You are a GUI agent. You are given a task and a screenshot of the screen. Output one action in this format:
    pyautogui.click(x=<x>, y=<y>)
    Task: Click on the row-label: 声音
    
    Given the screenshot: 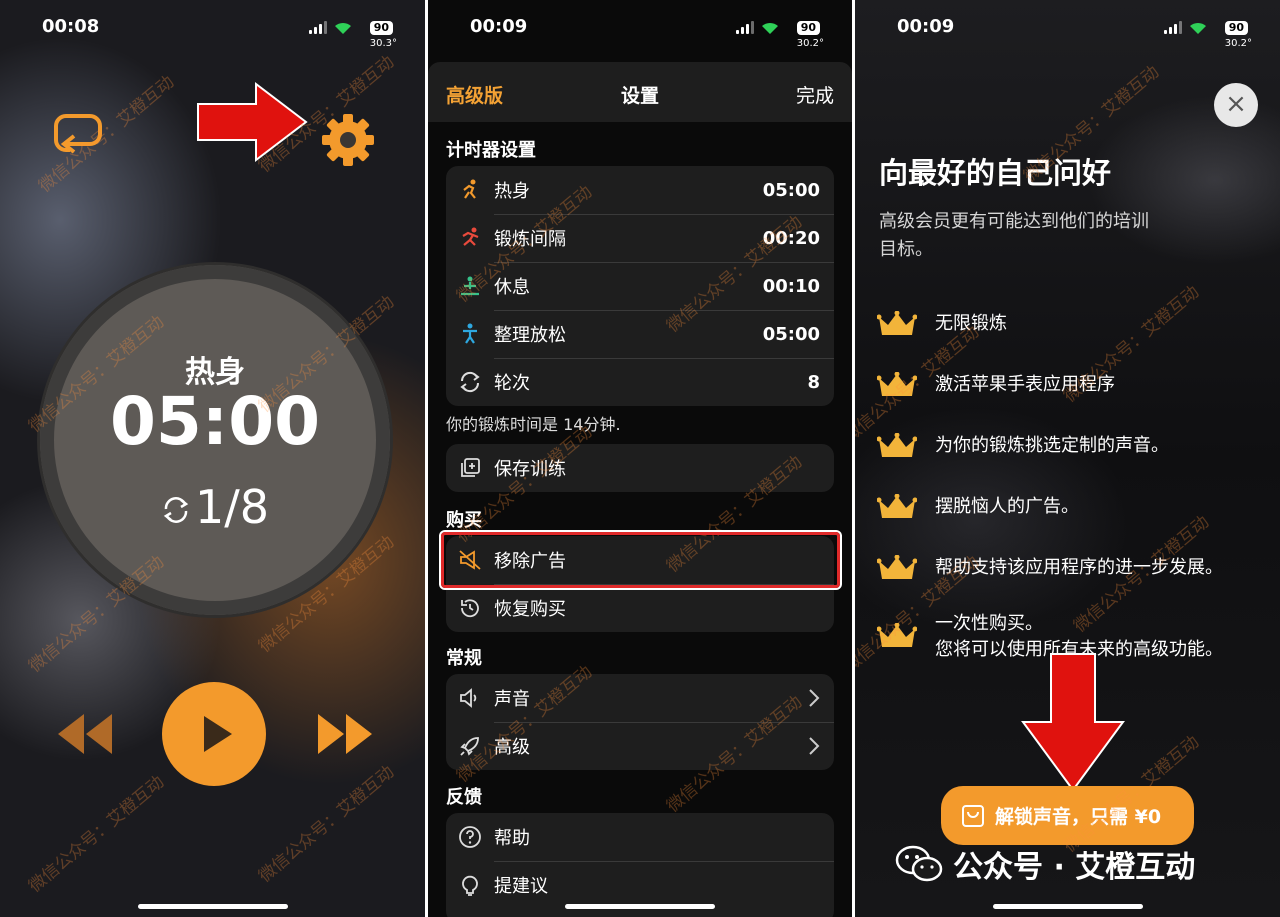 What is the action you would take?
    pyautogui.click(x=512, y=699)
    